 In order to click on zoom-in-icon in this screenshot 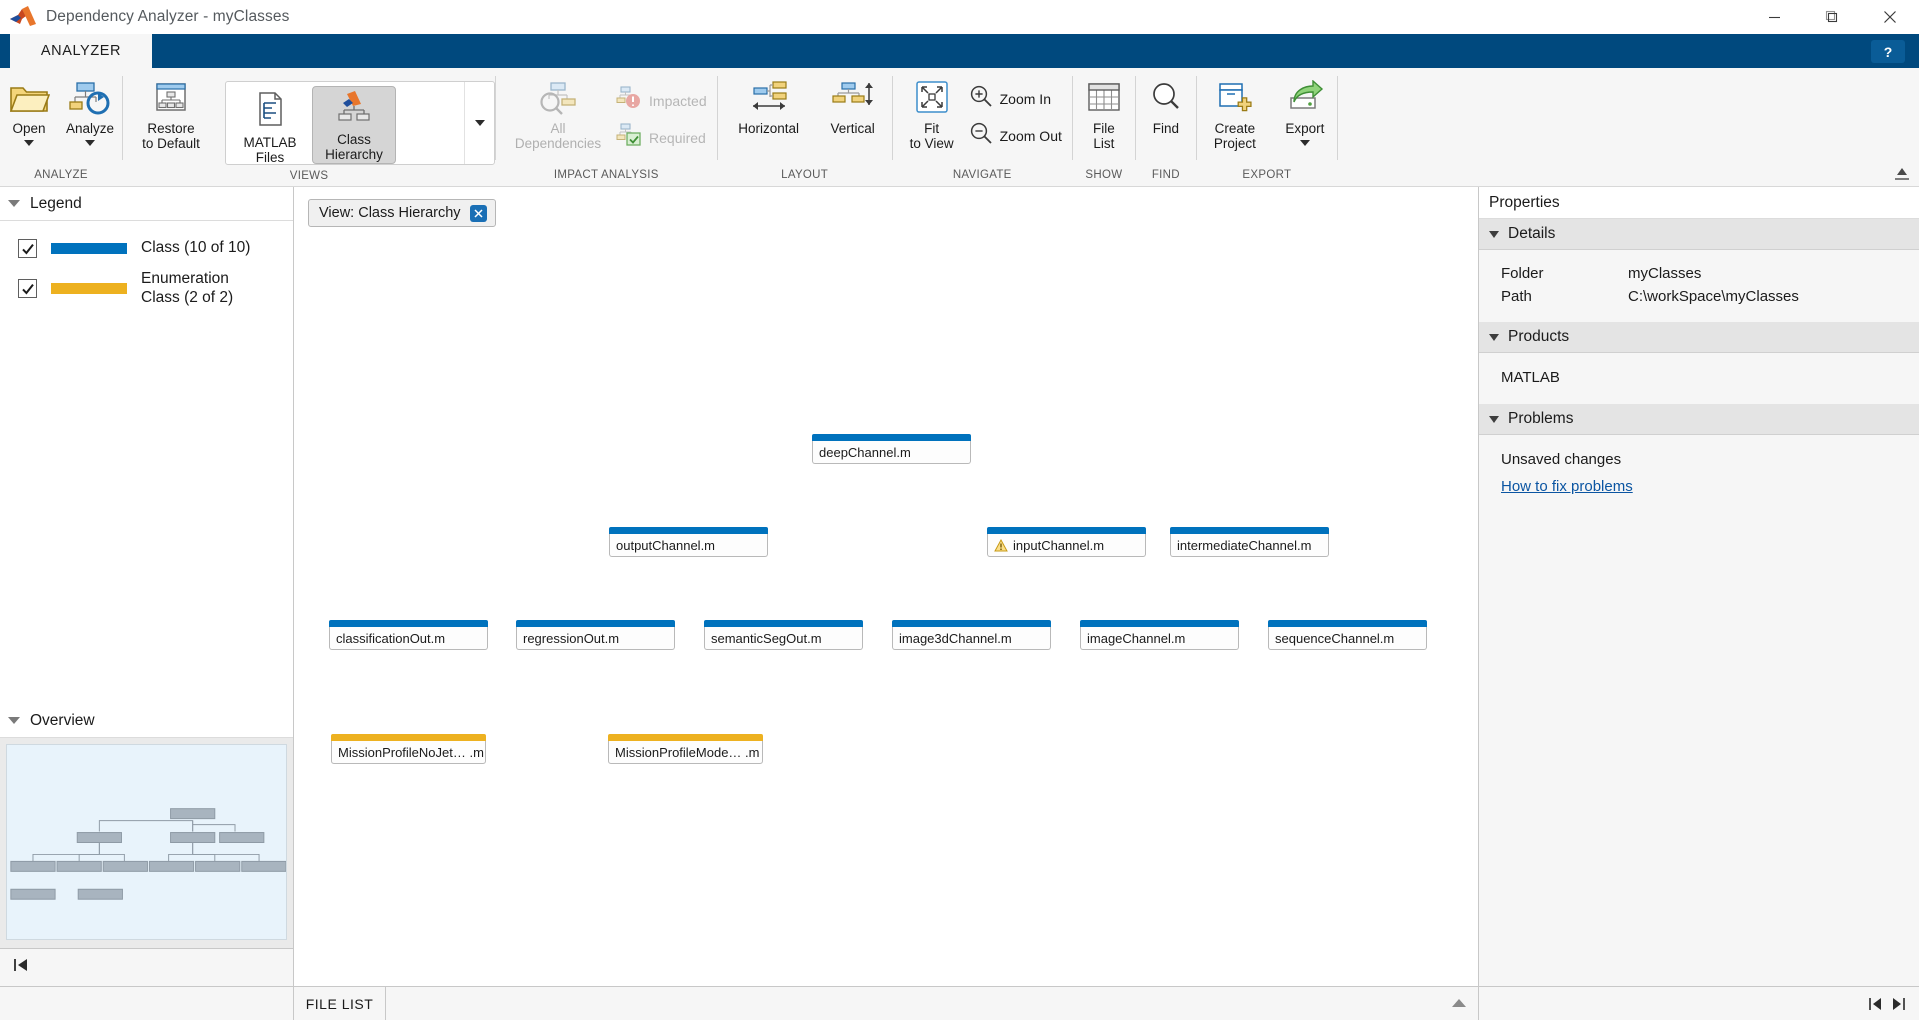, I will do `click(981, 98)`.